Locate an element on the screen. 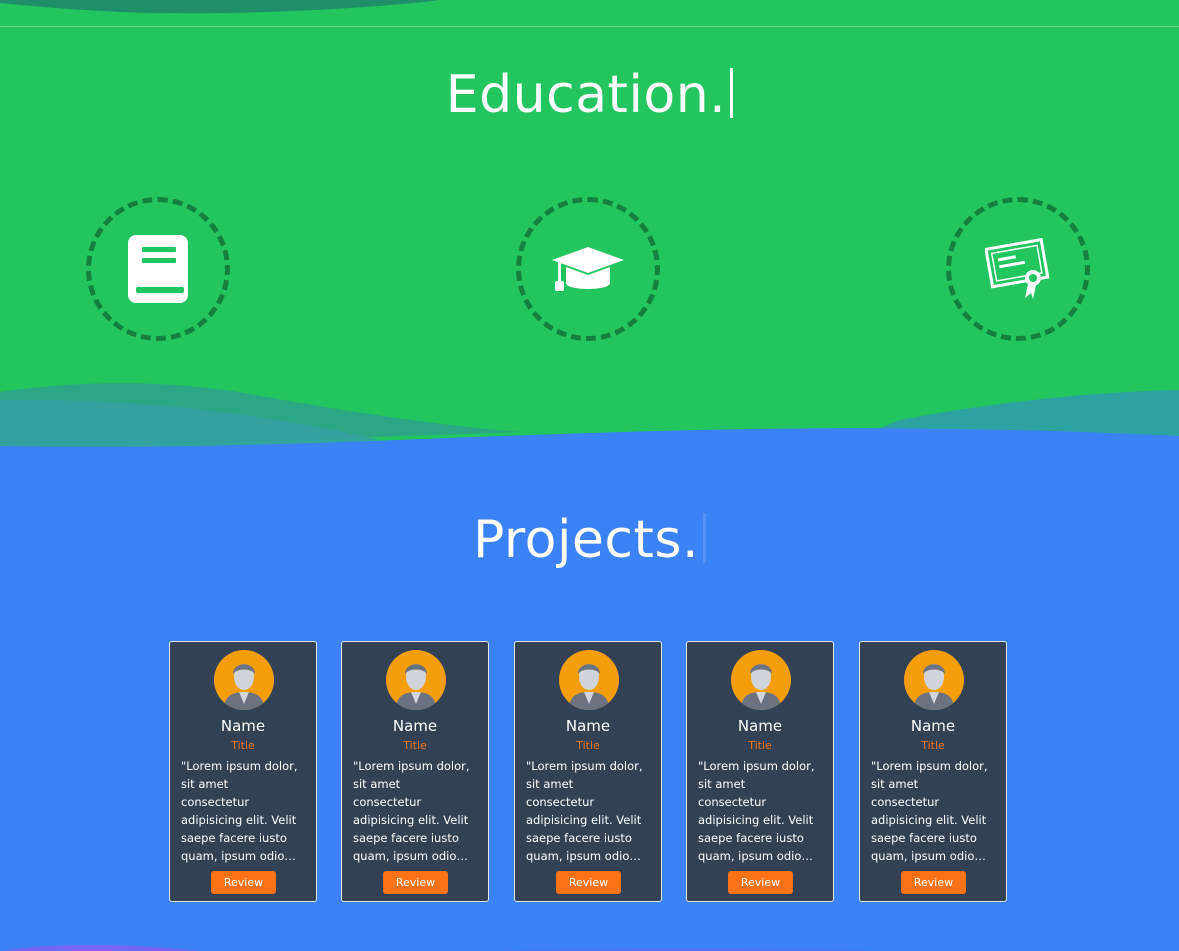 This screenshot has height=951, width=1179. education-heading: Education. is located at coordinates (589, 95).